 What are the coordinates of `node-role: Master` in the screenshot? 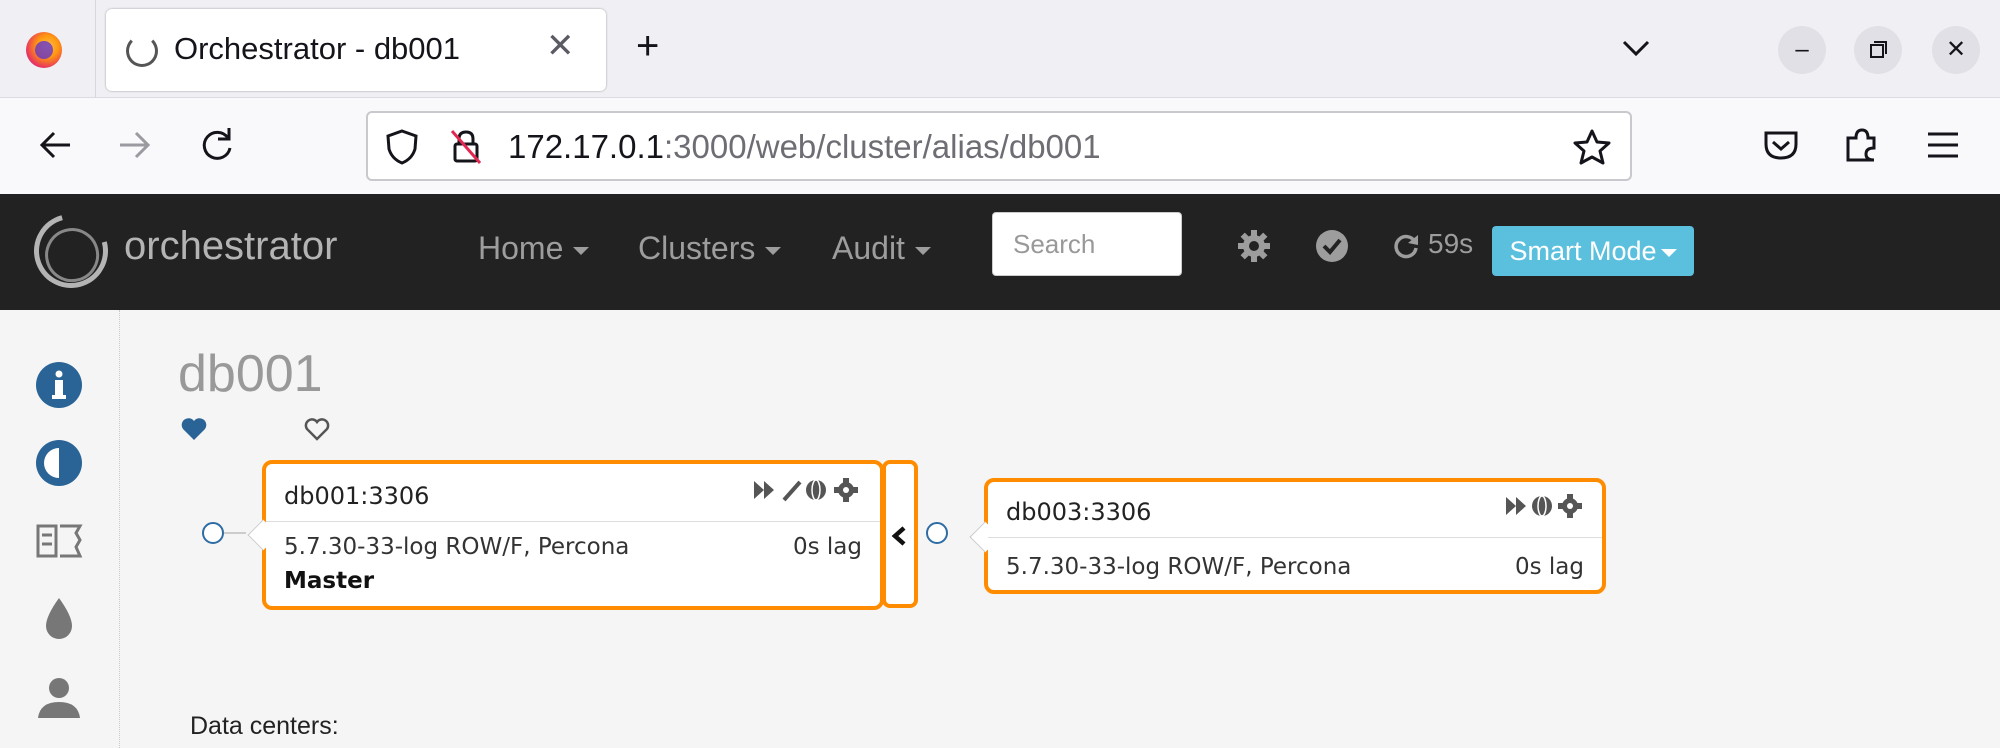 It's located at (329, 581).